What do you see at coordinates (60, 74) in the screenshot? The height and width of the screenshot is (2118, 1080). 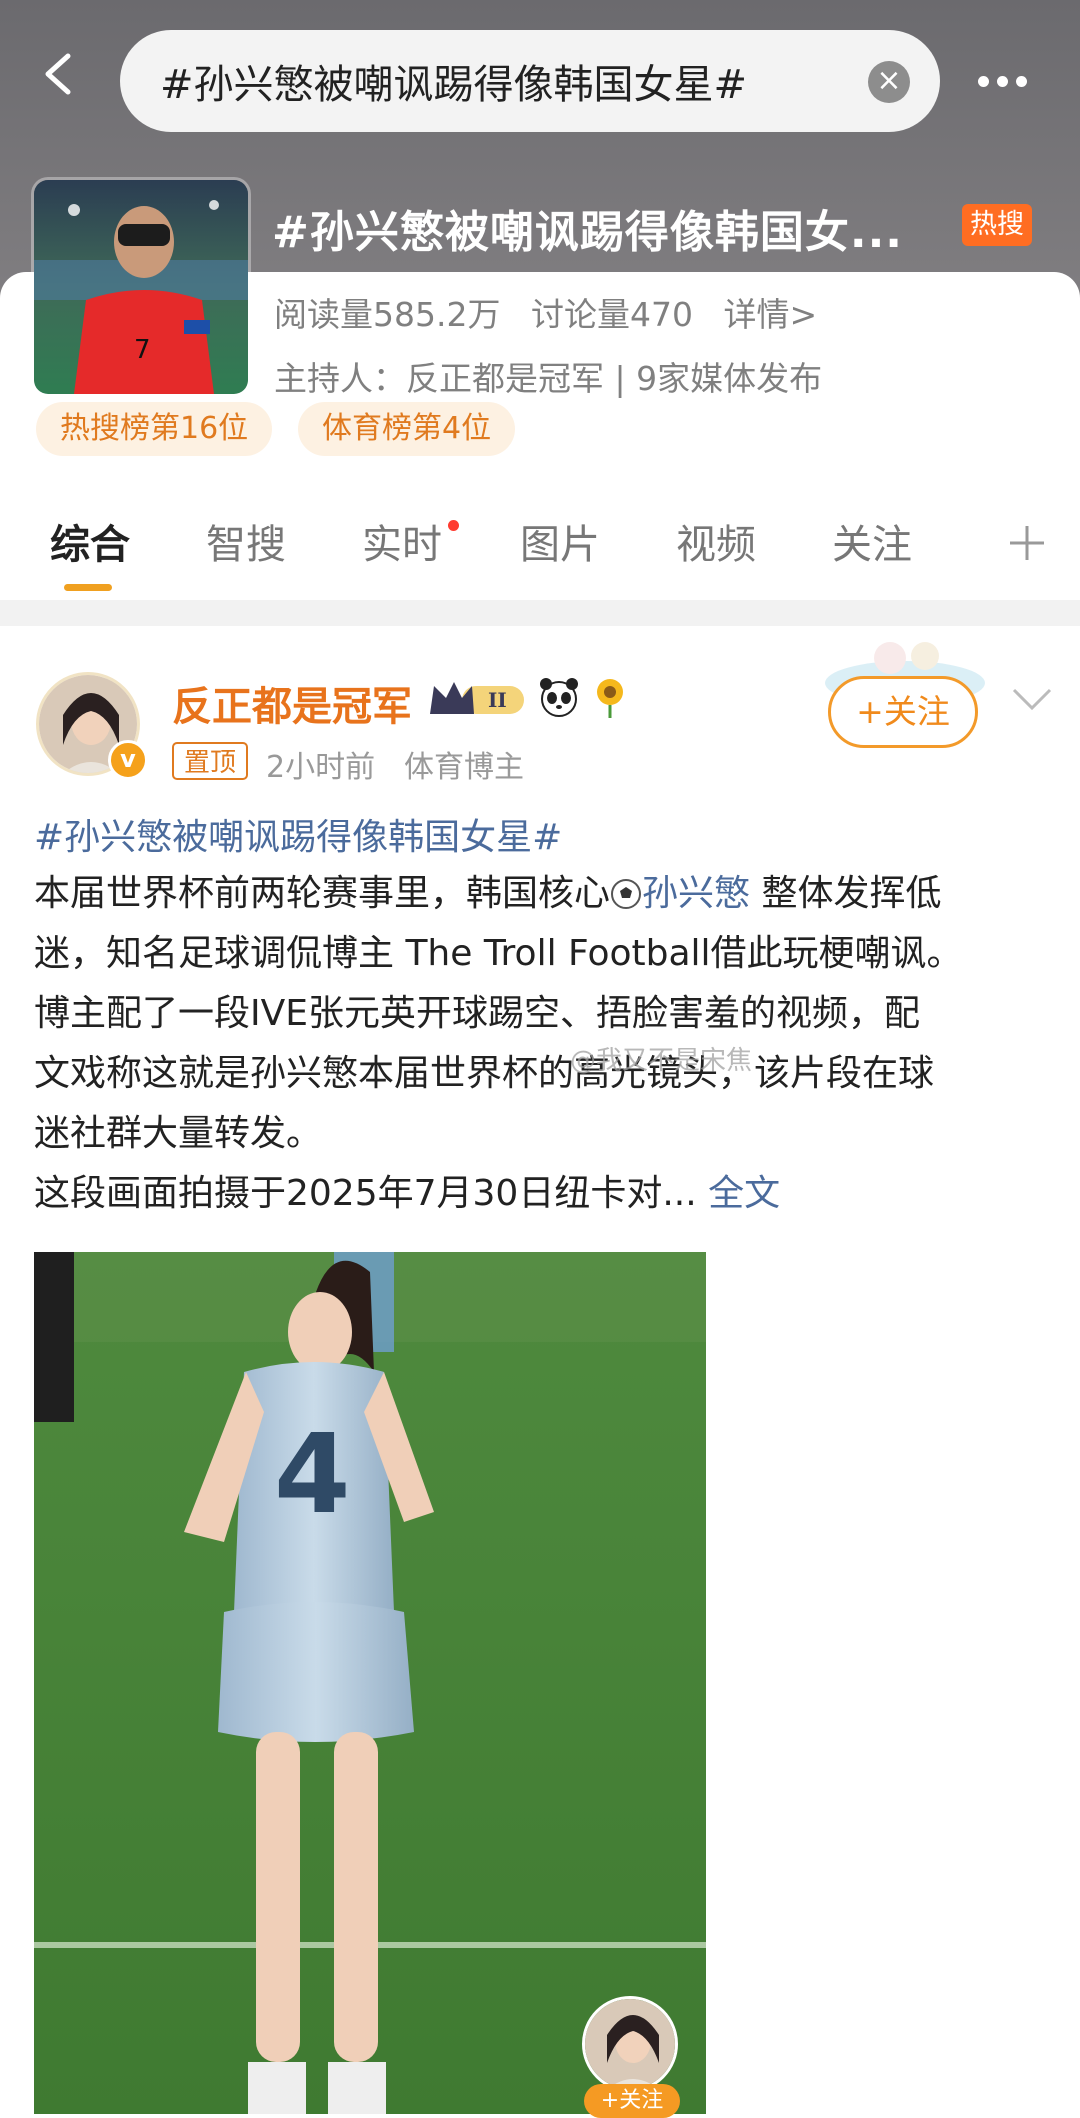 I see `back-icon` at bounding box center [60, 74].